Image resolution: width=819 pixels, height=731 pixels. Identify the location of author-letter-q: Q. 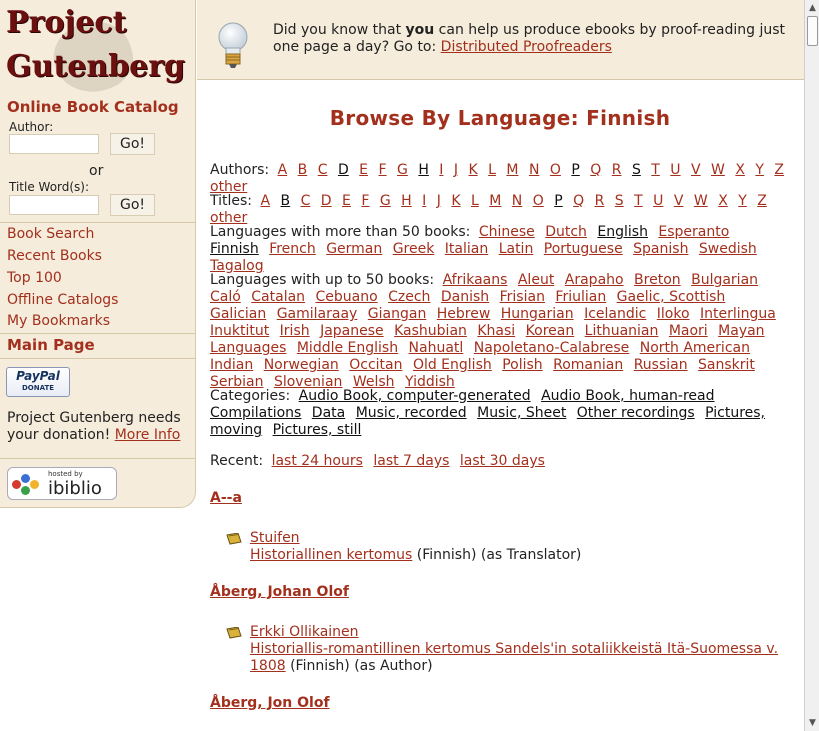
(595, 170).